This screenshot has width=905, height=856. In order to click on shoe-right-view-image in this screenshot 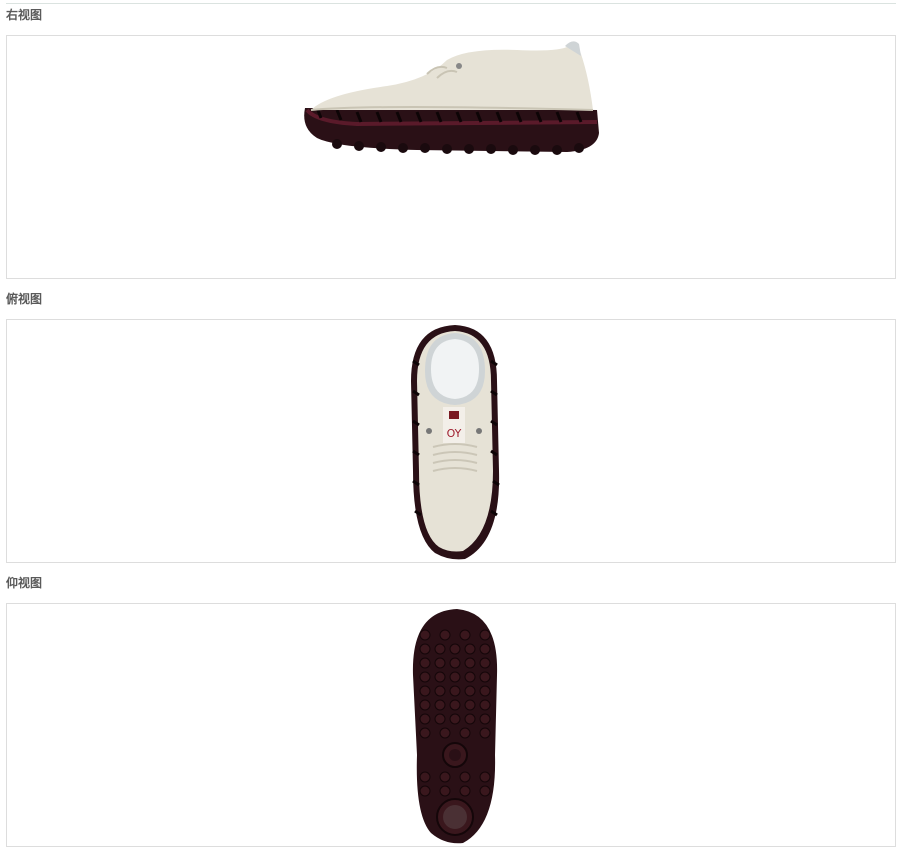, I will do `click(451, 98)`.